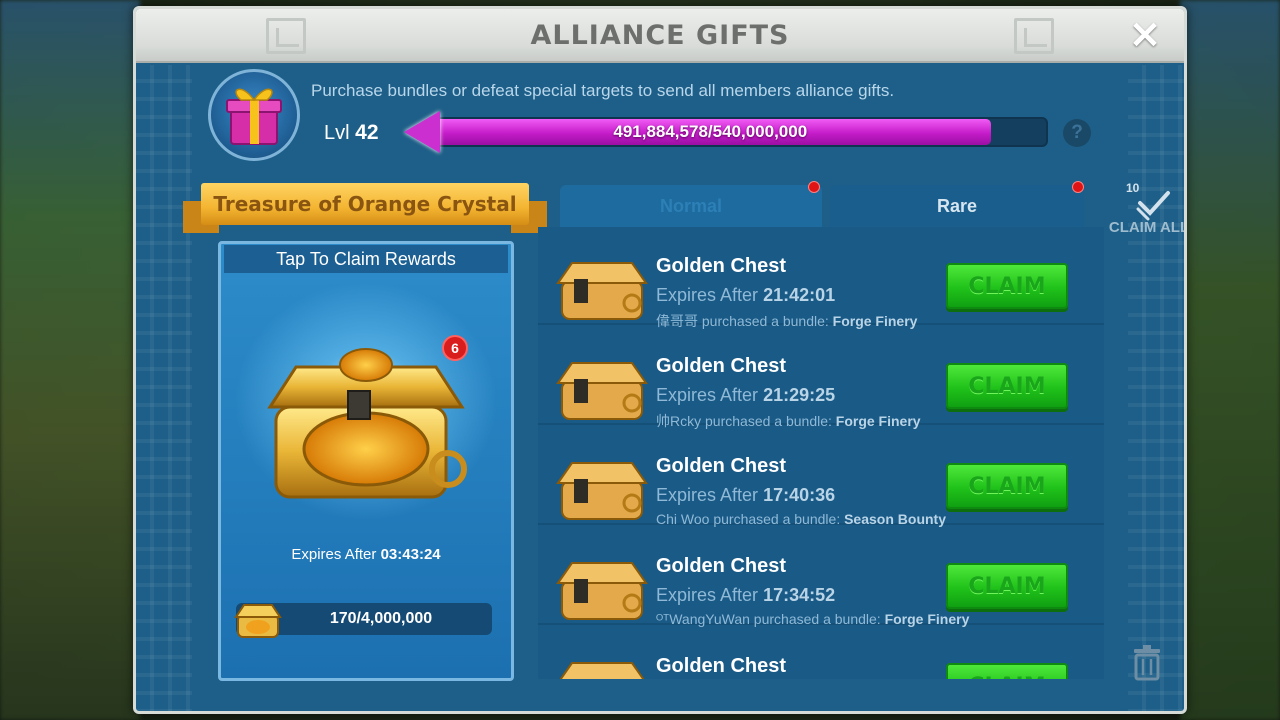 The image size is (1280, 720). What do you see at coordinates (821, 653) in the screenshot?
I see `list-item: Golden Chest CLAIM` at bounding box center [821, 653].